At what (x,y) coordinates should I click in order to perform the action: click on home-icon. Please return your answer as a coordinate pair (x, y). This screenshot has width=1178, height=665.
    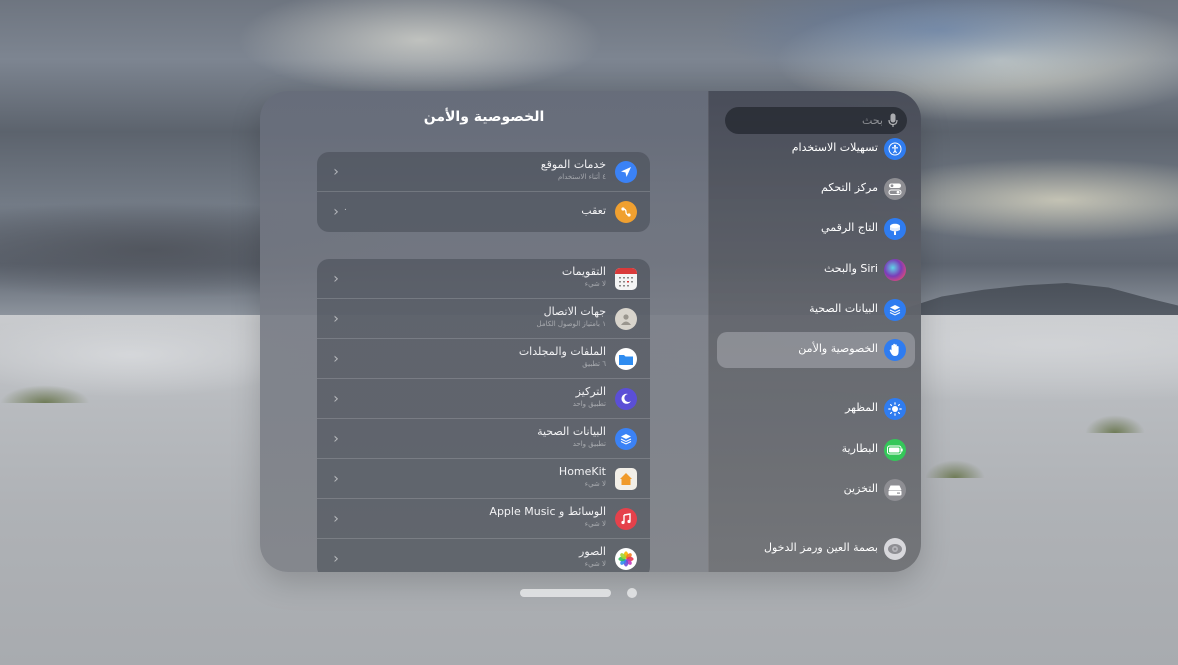
    Looking at the image, I should click on (626, 479).